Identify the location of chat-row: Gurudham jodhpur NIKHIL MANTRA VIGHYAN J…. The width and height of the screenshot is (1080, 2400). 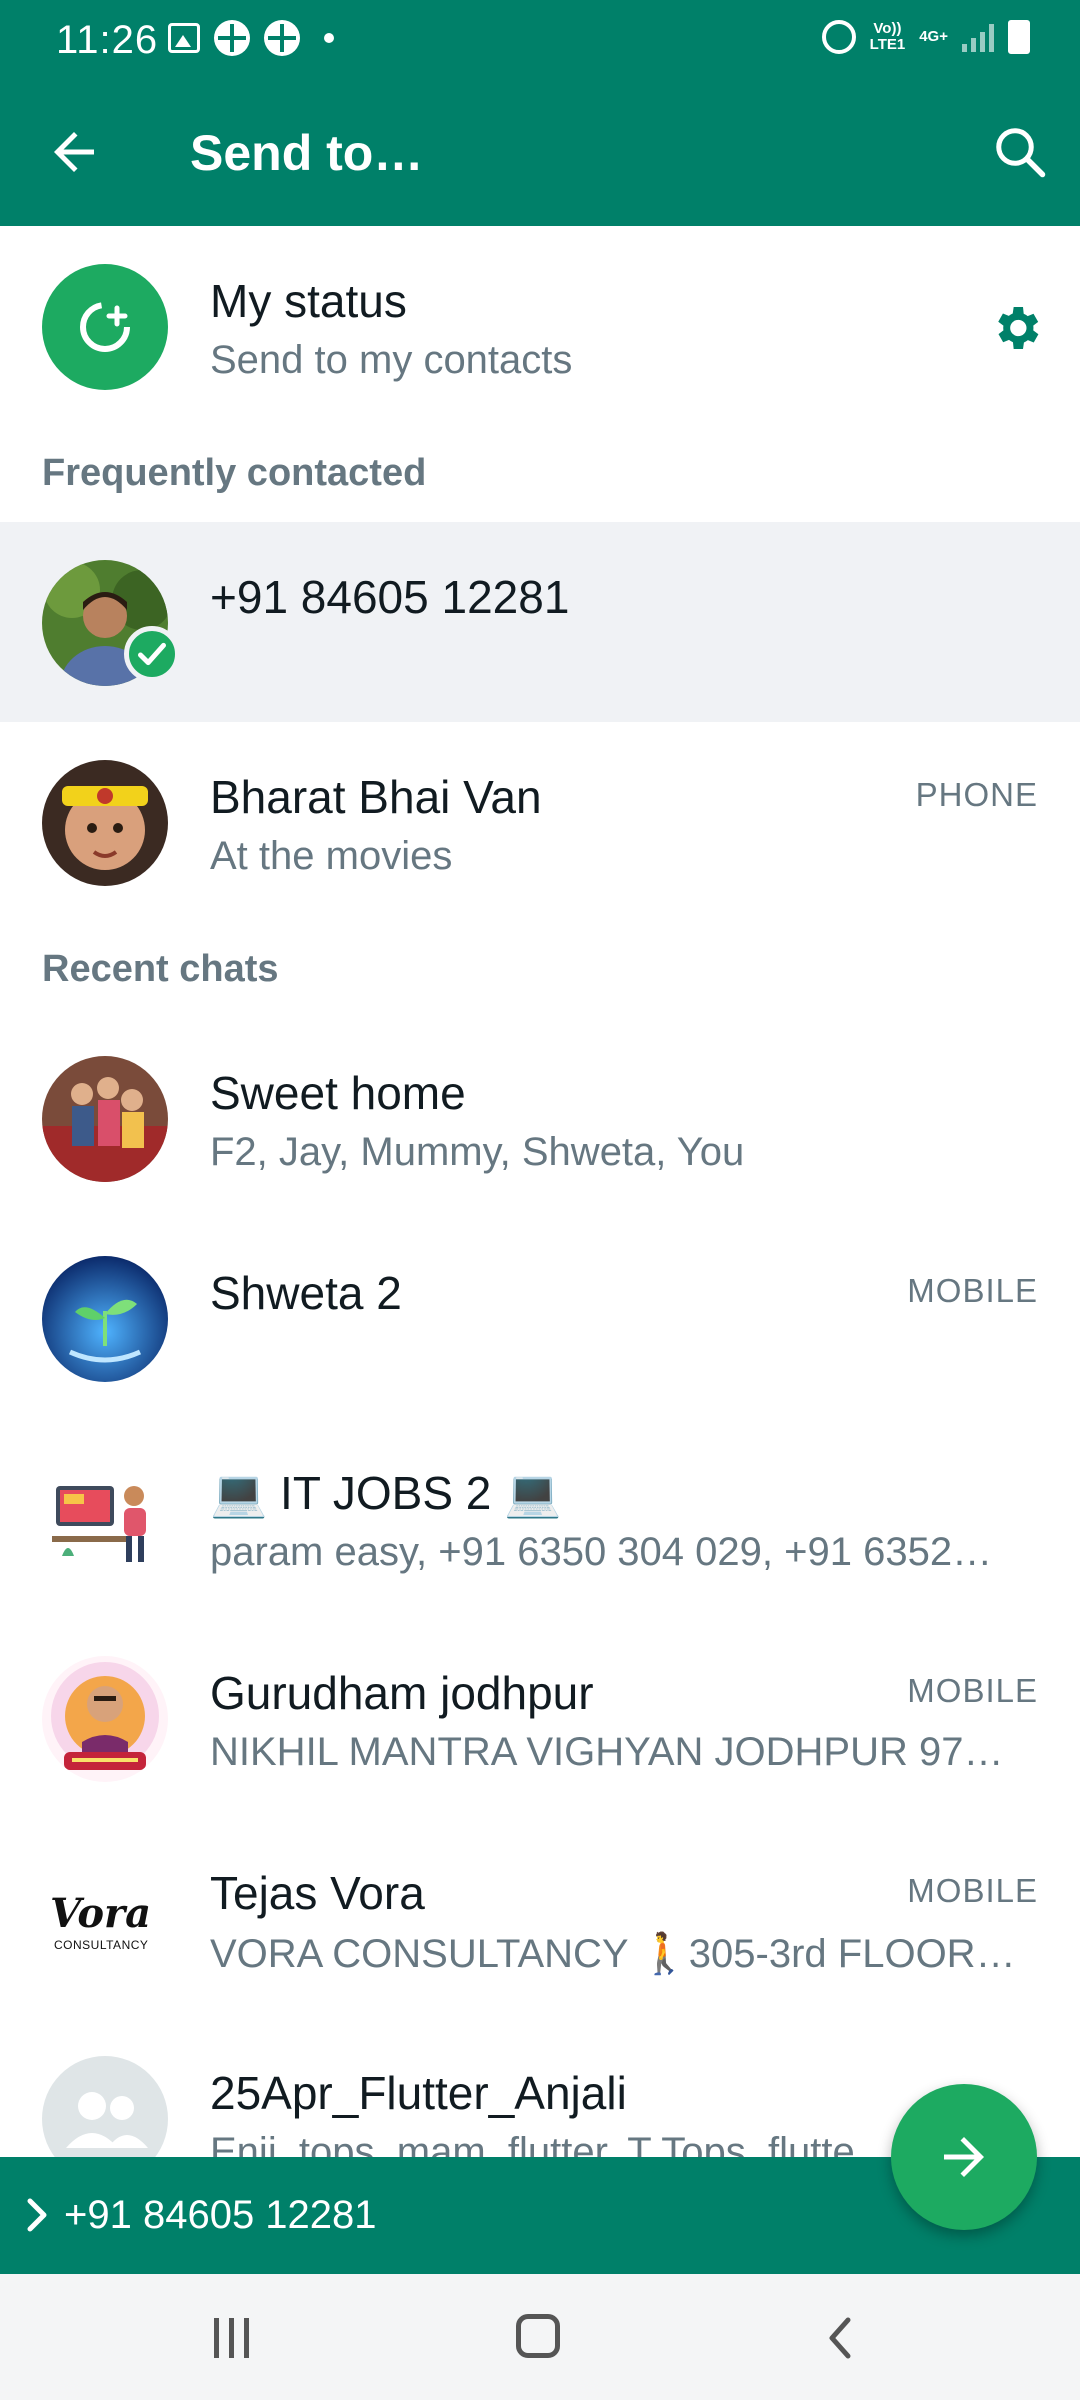
(540, 1718).